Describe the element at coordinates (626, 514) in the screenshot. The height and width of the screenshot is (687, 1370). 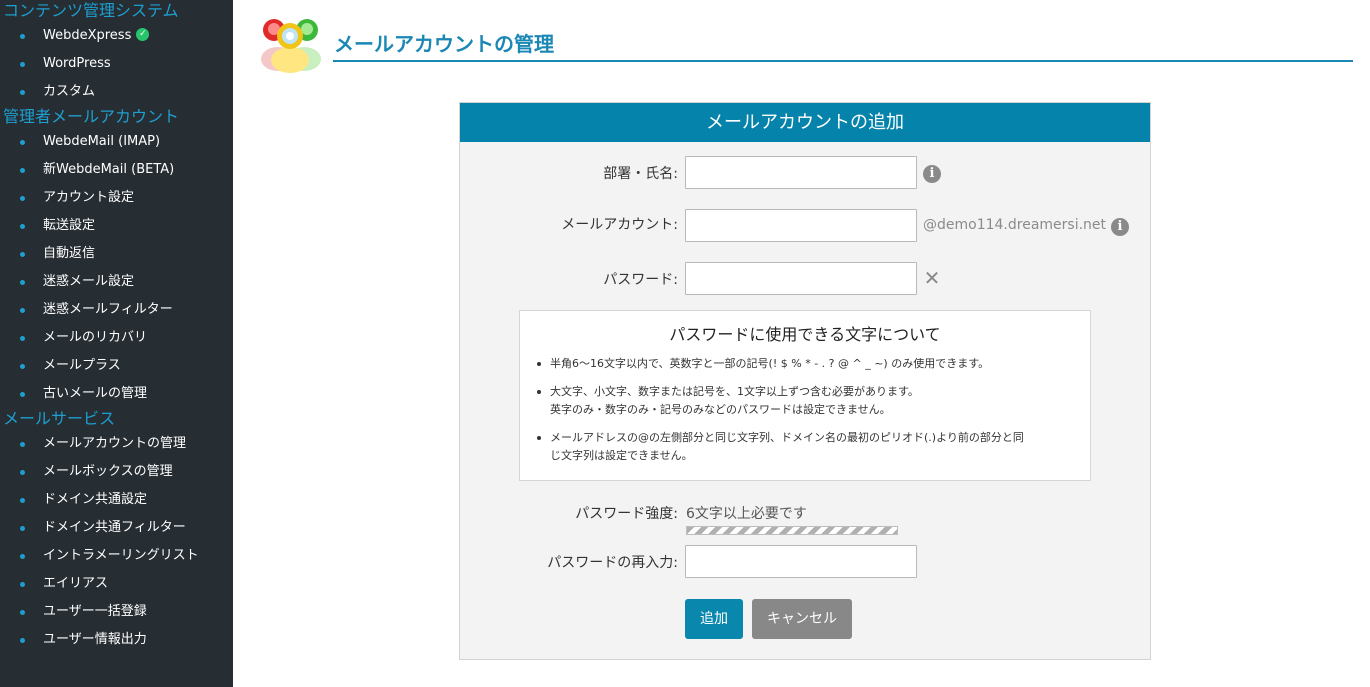
I see `strength-label: パスワード強度:` at that location.